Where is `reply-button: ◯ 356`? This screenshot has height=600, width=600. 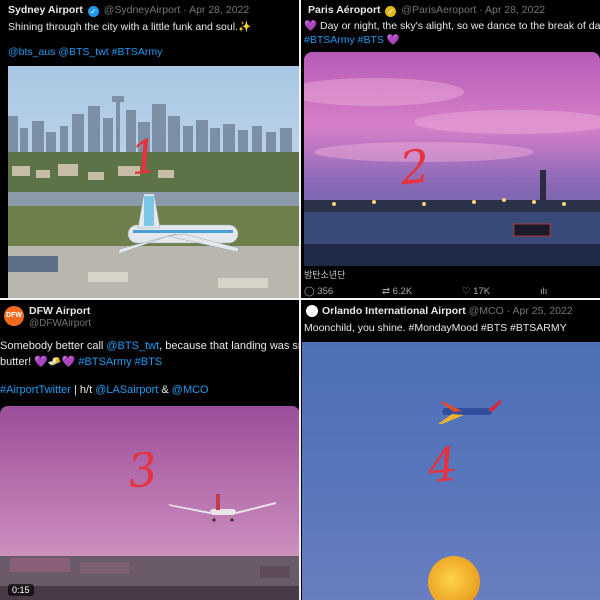 reply-button: ◯ 356 is located at coordinates (318, 291).